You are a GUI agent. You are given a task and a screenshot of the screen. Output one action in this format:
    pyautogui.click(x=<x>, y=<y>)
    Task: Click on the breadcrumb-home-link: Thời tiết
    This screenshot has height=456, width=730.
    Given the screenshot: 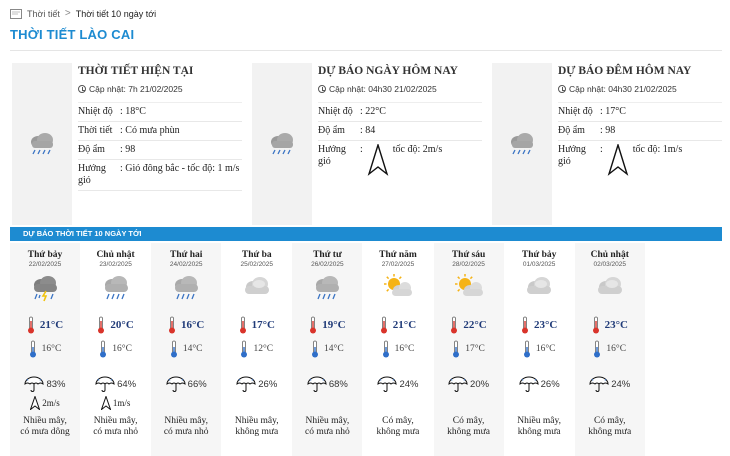 What is the action you would take?
    pyautogui.click(x=43, y=14)
    